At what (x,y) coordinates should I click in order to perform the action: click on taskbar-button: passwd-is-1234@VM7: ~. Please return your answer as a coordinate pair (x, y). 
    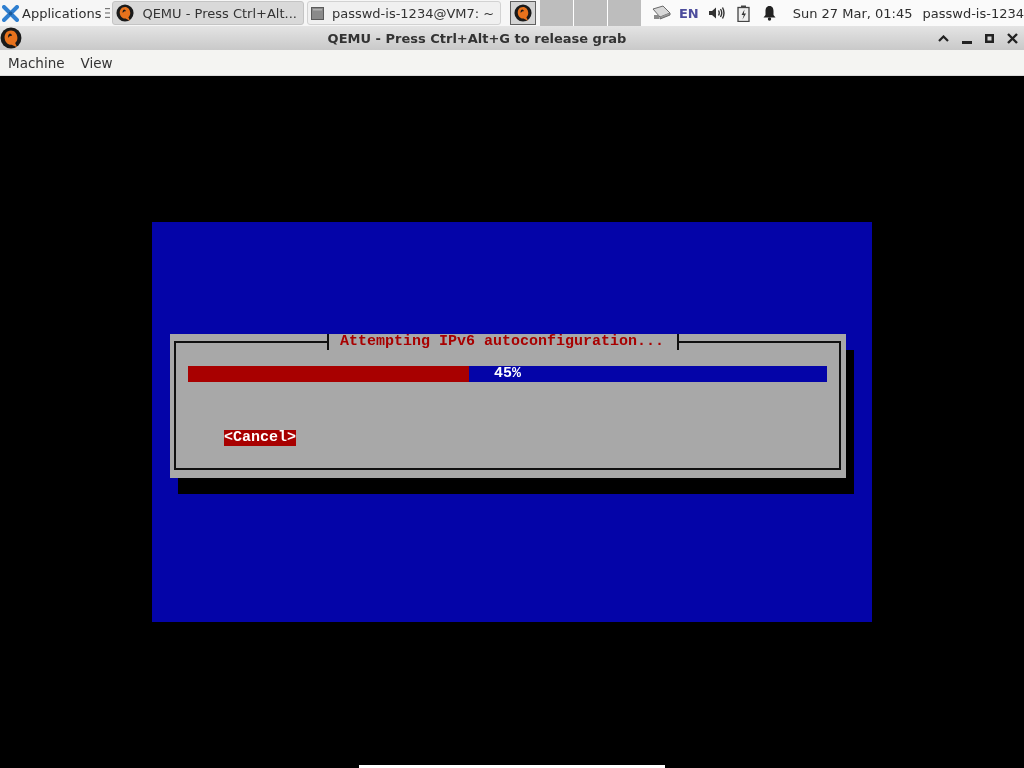
    Looking at the image, I should click on (403, 13).